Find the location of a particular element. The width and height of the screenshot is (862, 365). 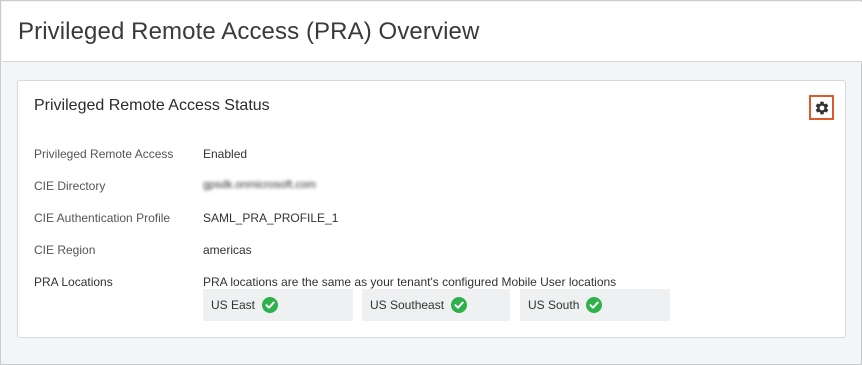

location-tile-us-south: US South is located at coordinates (595, 305).